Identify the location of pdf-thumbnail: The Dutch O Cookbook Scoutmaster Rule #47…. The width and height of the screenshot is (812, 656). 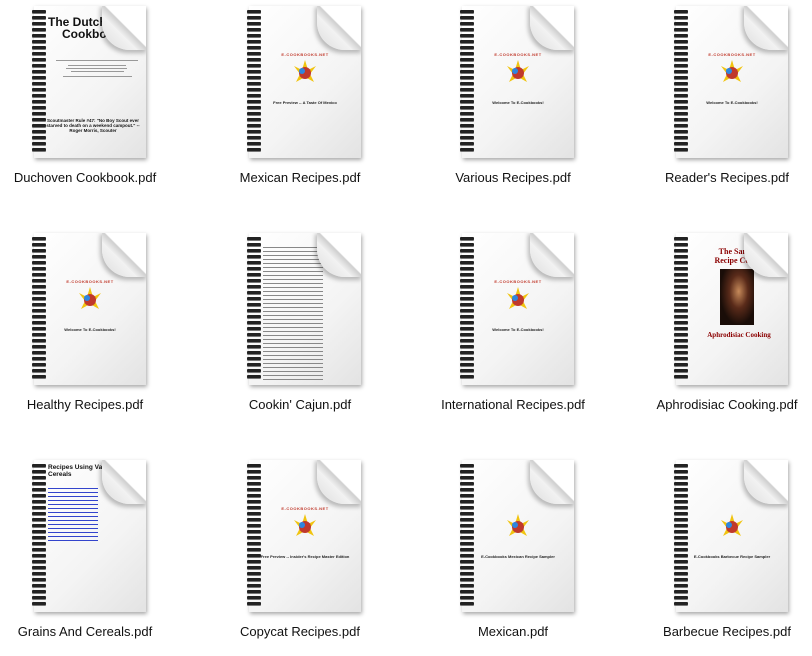
(85, 83).